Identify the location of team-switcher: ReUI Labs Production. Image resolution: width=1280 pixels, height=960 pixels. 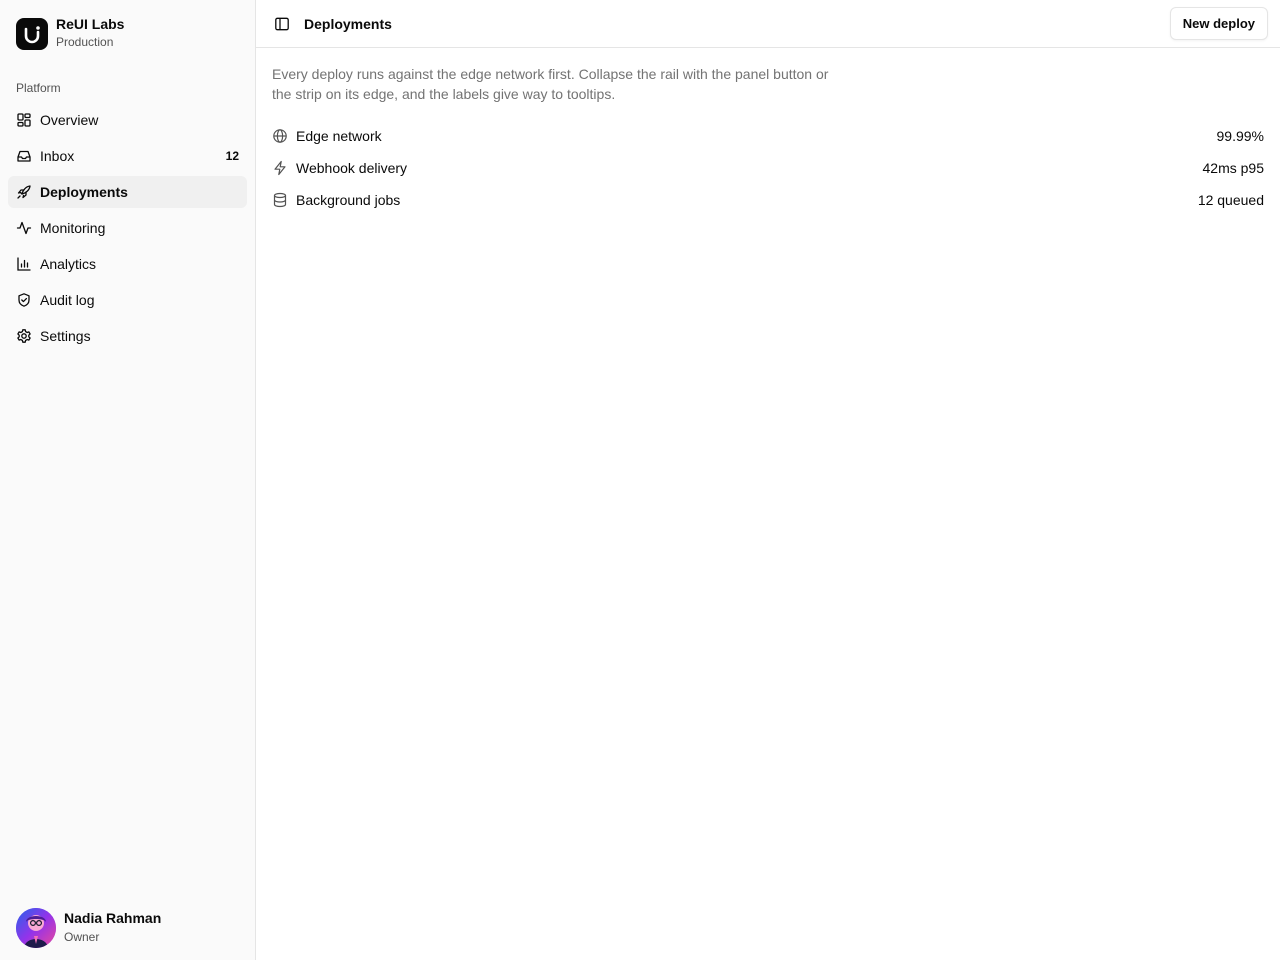
(70, 33).